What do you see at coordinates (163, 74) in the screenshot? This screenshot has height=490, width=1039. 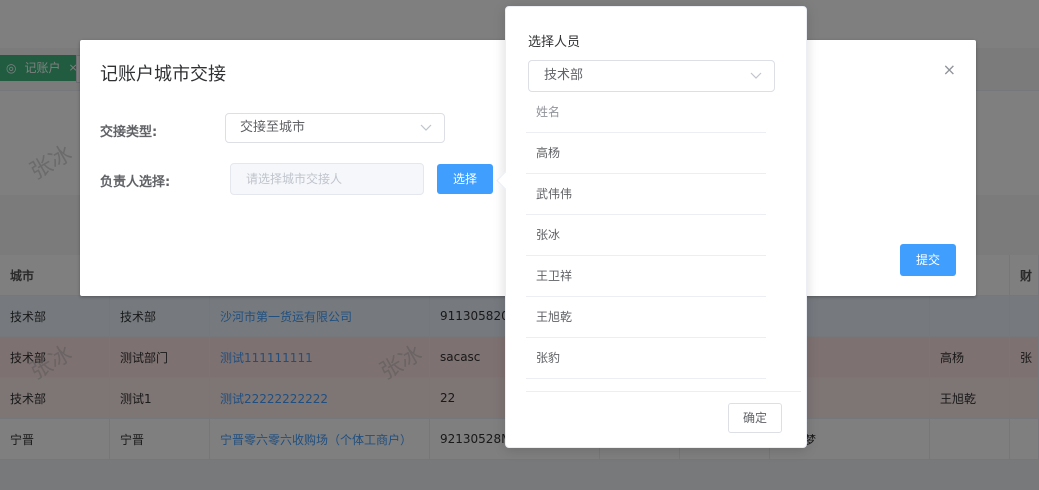 I see `dialog-title: 记账户城市交接` at bounding box center [163, 74].